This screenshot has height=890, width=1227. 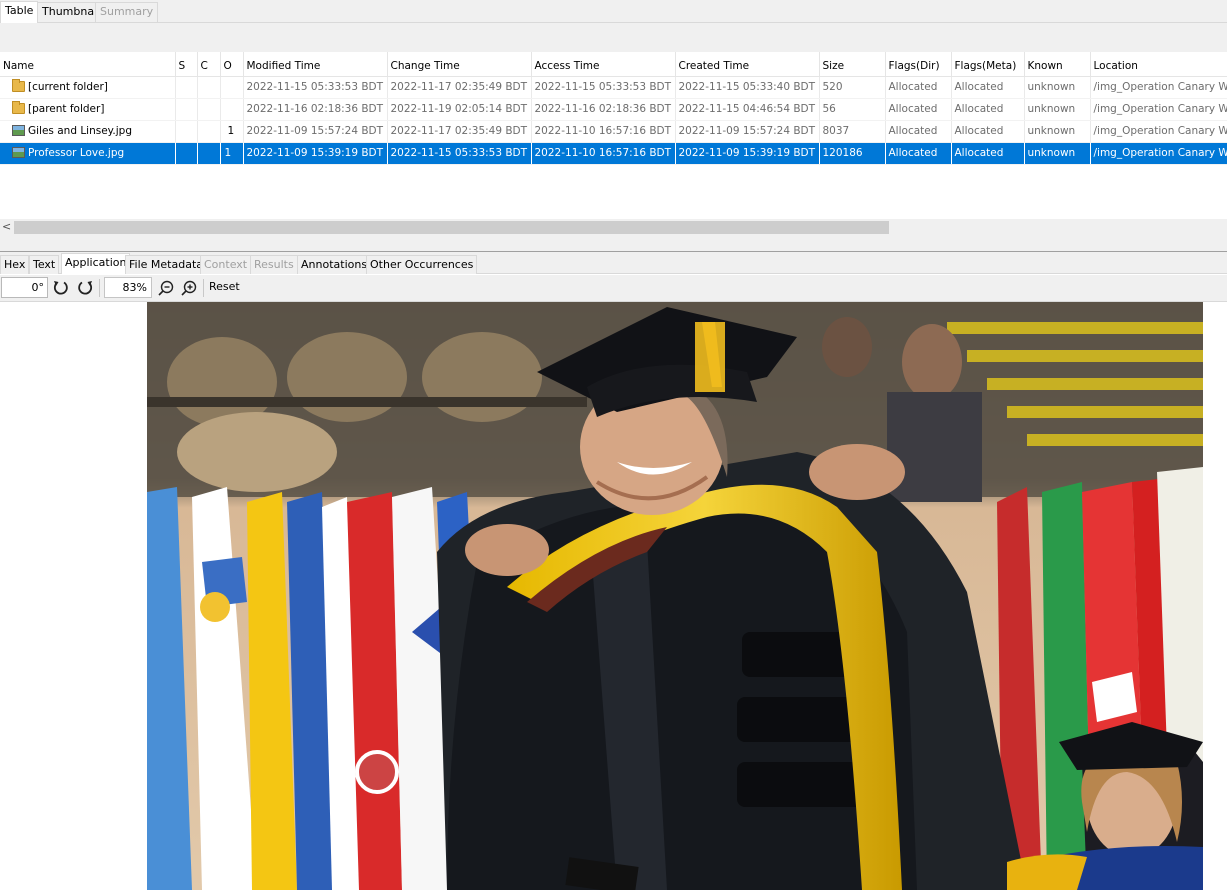 I want to click on scroll-left-arrow-icon: <, so click(x=6, y=226).